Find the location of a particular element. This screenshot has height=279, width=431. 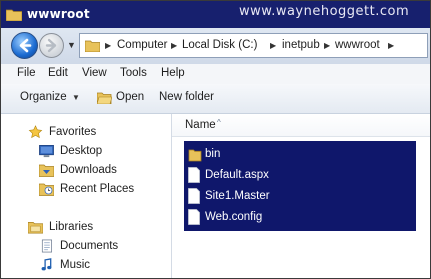

star-icon is located at coordinates (35, 132).